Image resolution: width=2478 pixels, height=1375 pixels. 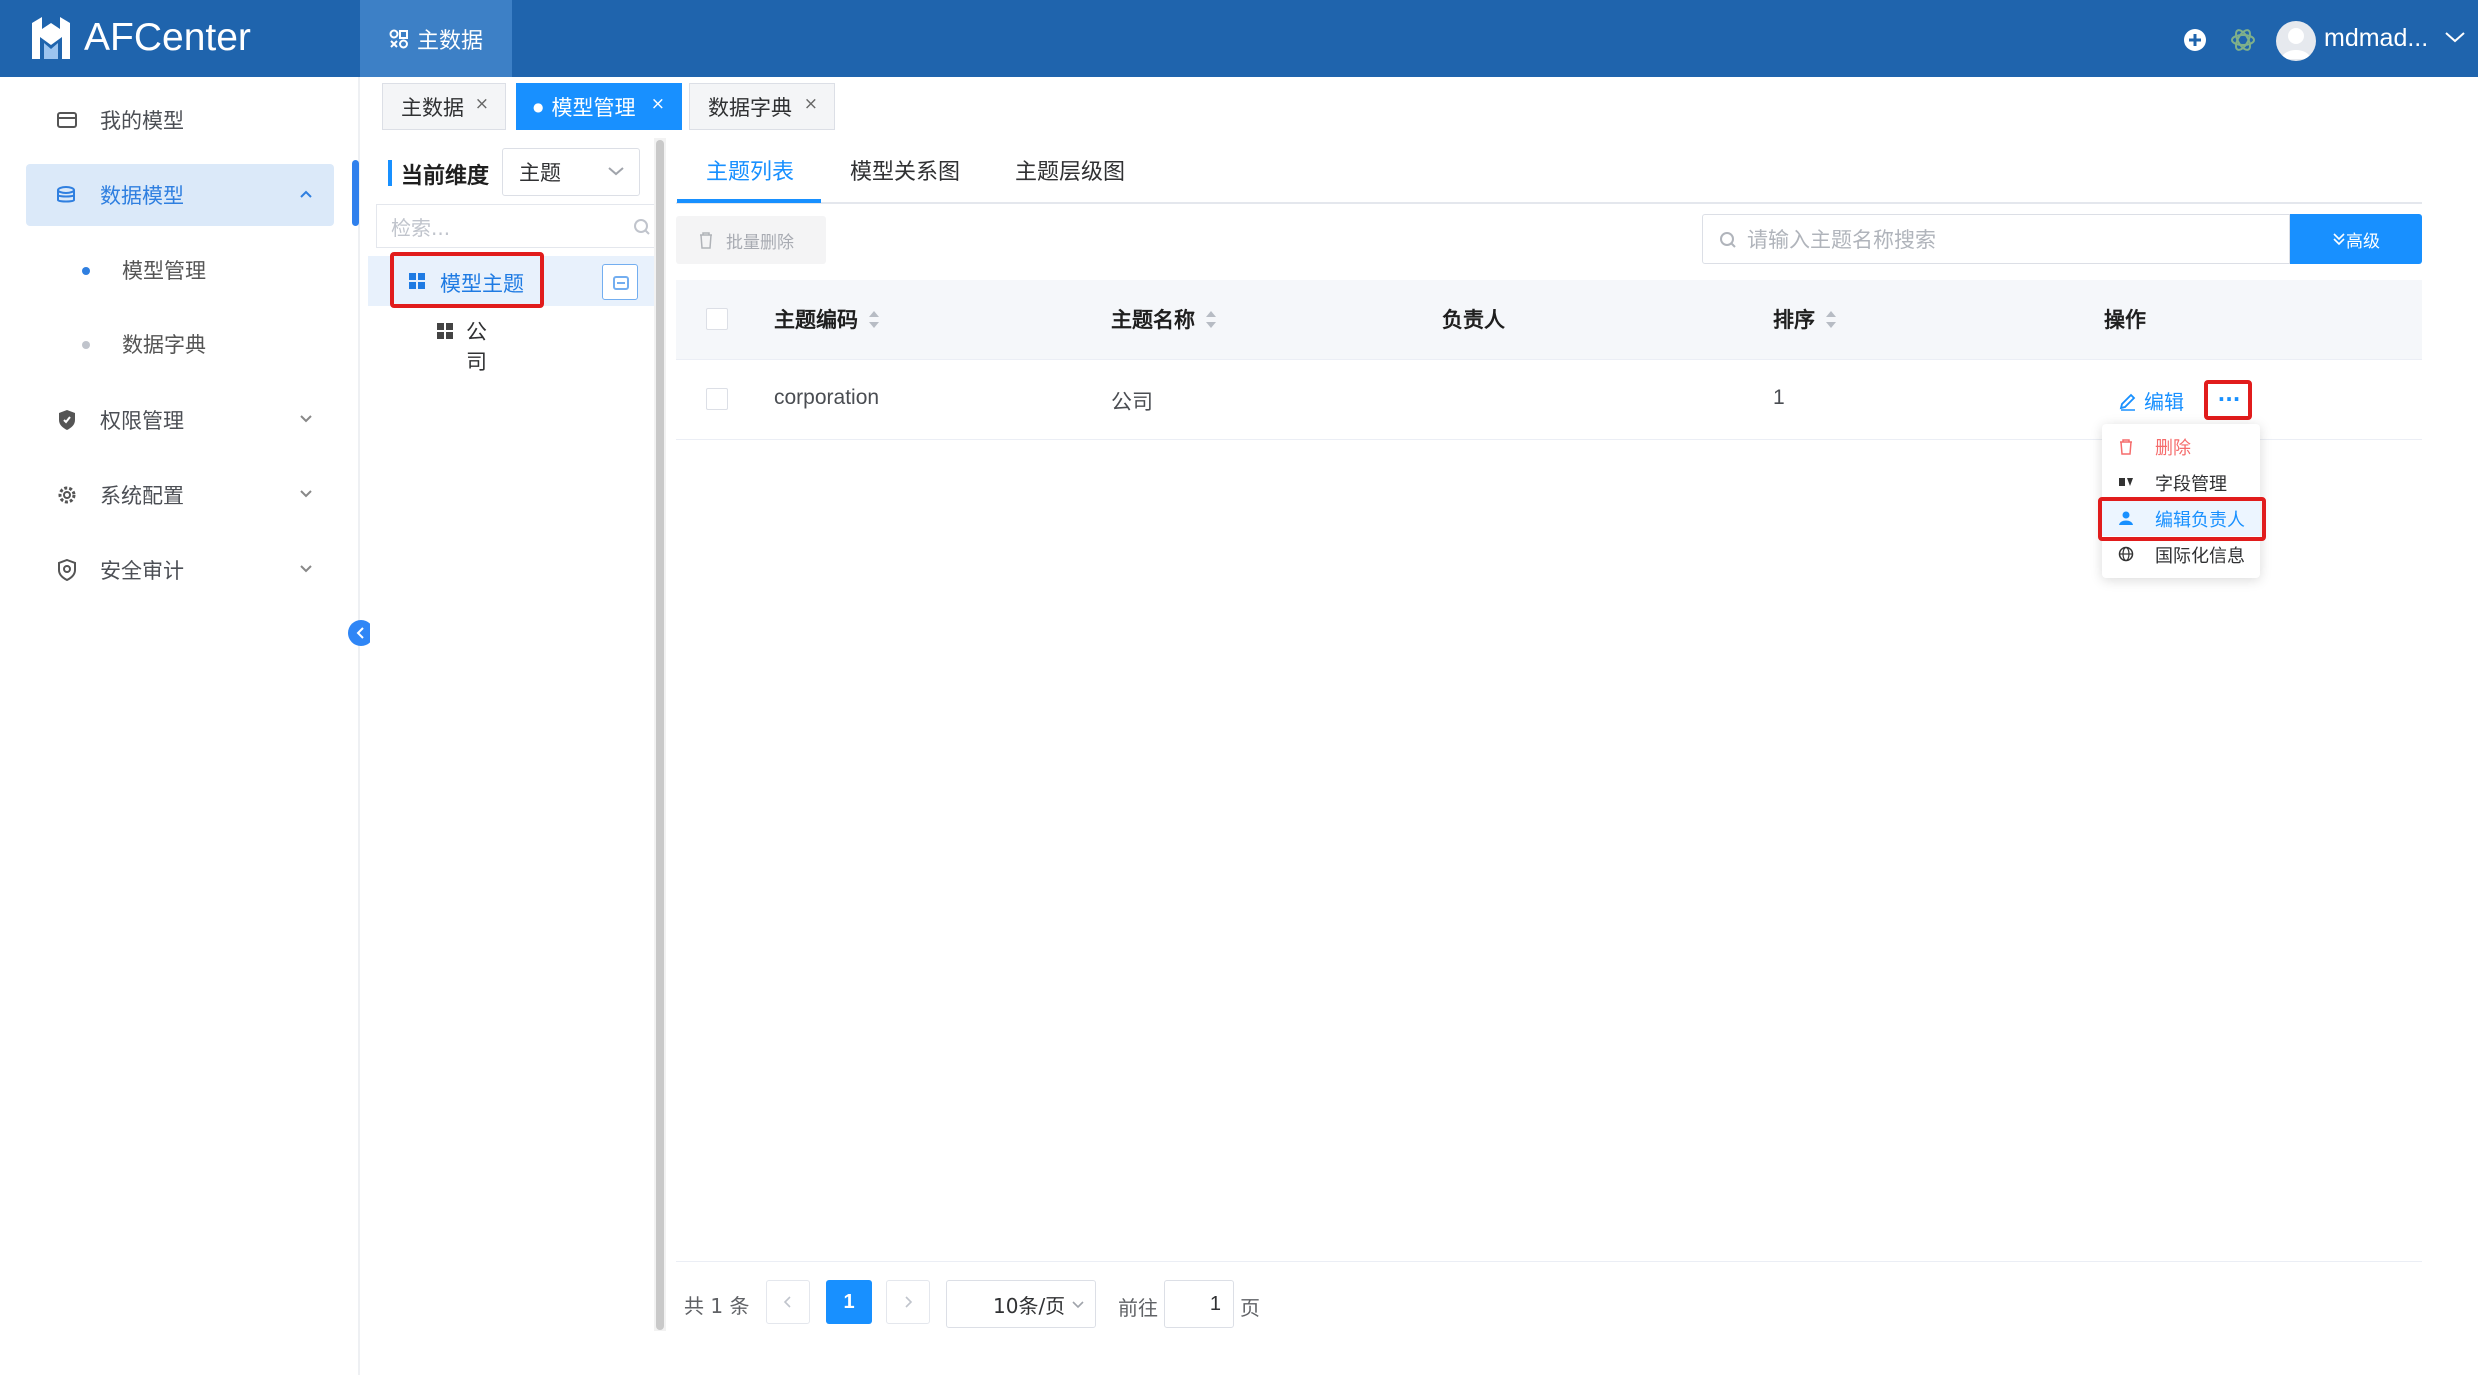 What do you see at coordinates (2126, 482) in the screenshot?
I see `field-icon` at bounding box center [2126, 482].